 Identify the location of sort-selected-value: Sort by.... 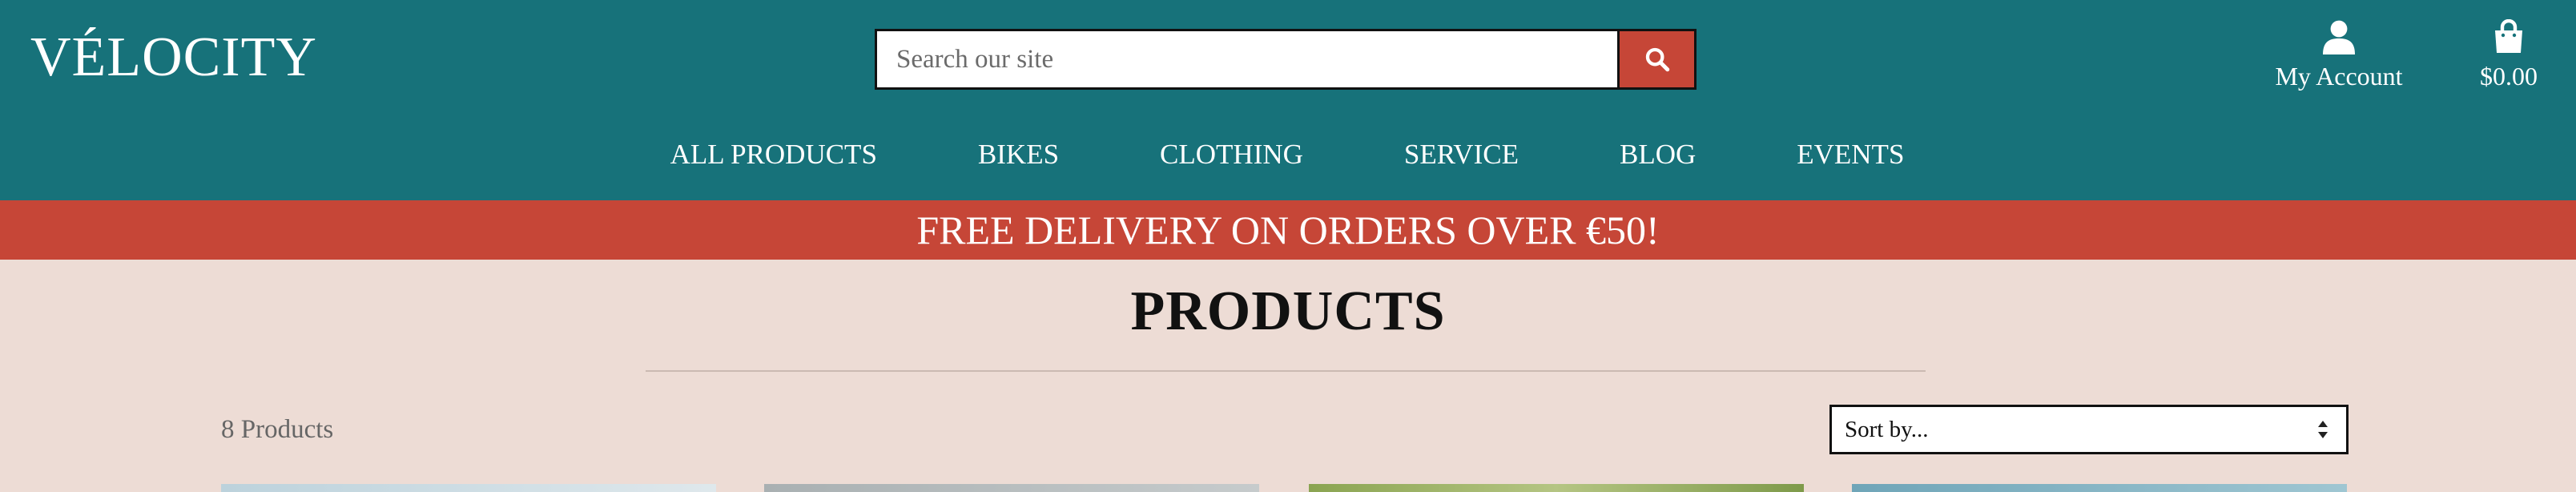
(1887, 429).